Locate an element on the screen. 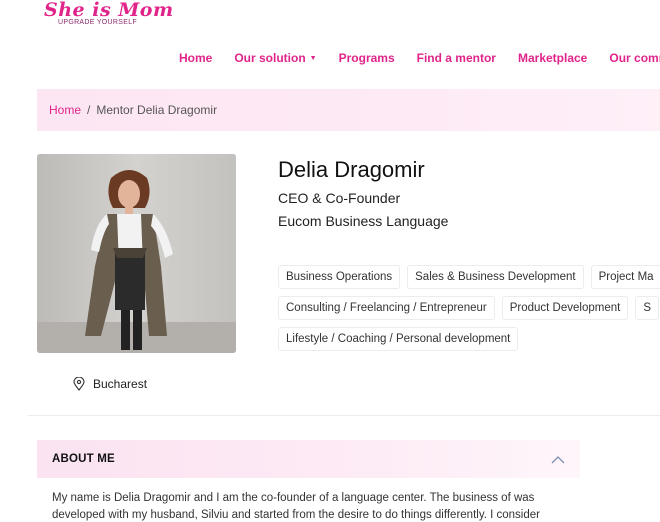  brand-logo: She is Mom UPGRADE YOURSELF is located at coordinates (109, 13).